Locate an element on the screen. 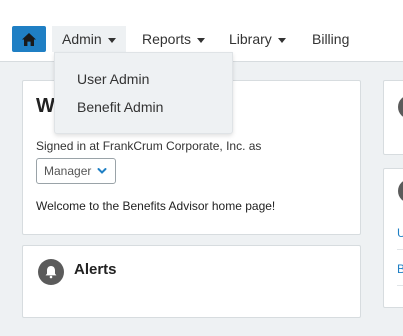  nav-billing-label: Billing is located at coordinates (331, 39).